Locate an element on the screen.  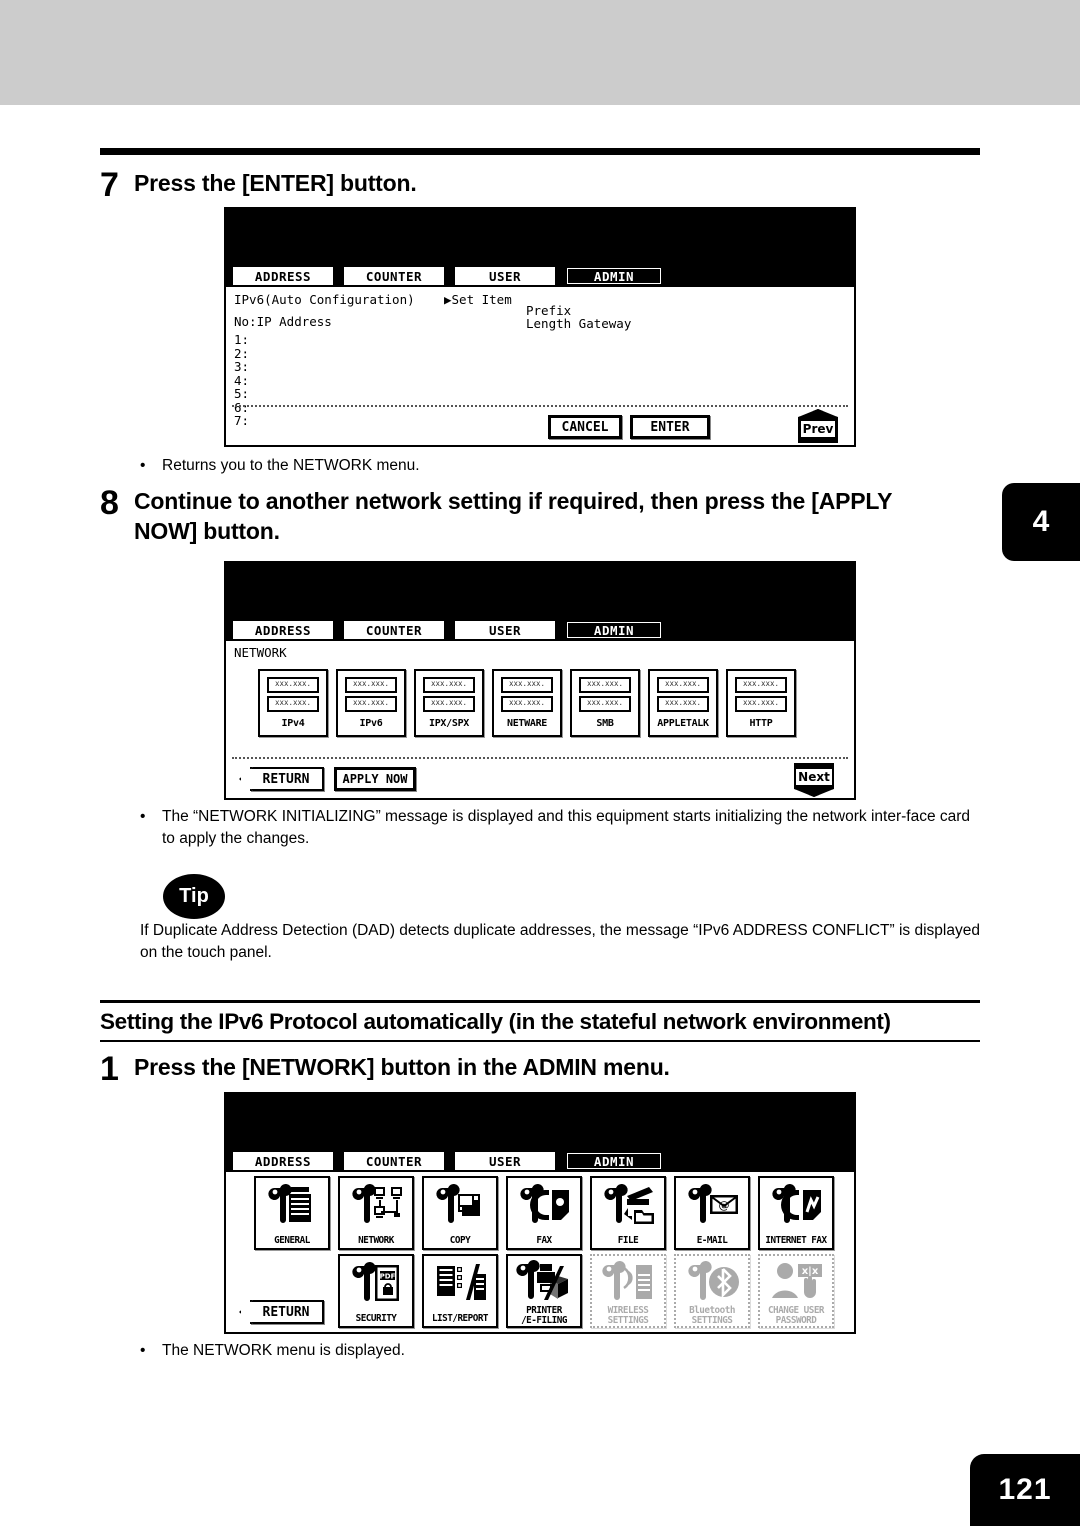
ipv6-row: 6: is located at coordinates (241, 408).